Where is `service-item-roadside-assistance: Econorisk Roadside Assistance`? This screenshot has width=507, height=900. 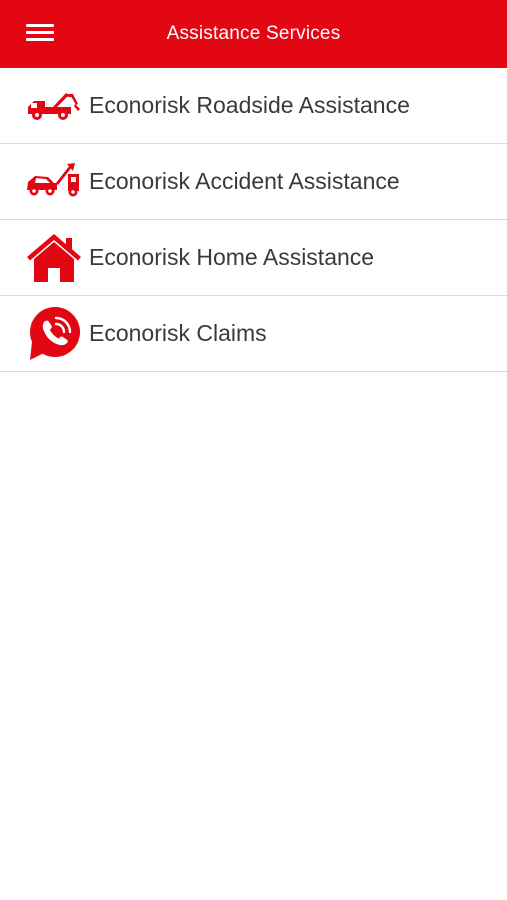 service-item-roadside-assistance: Econorisk Roadside Assistance is located at coordinates (253, 106).